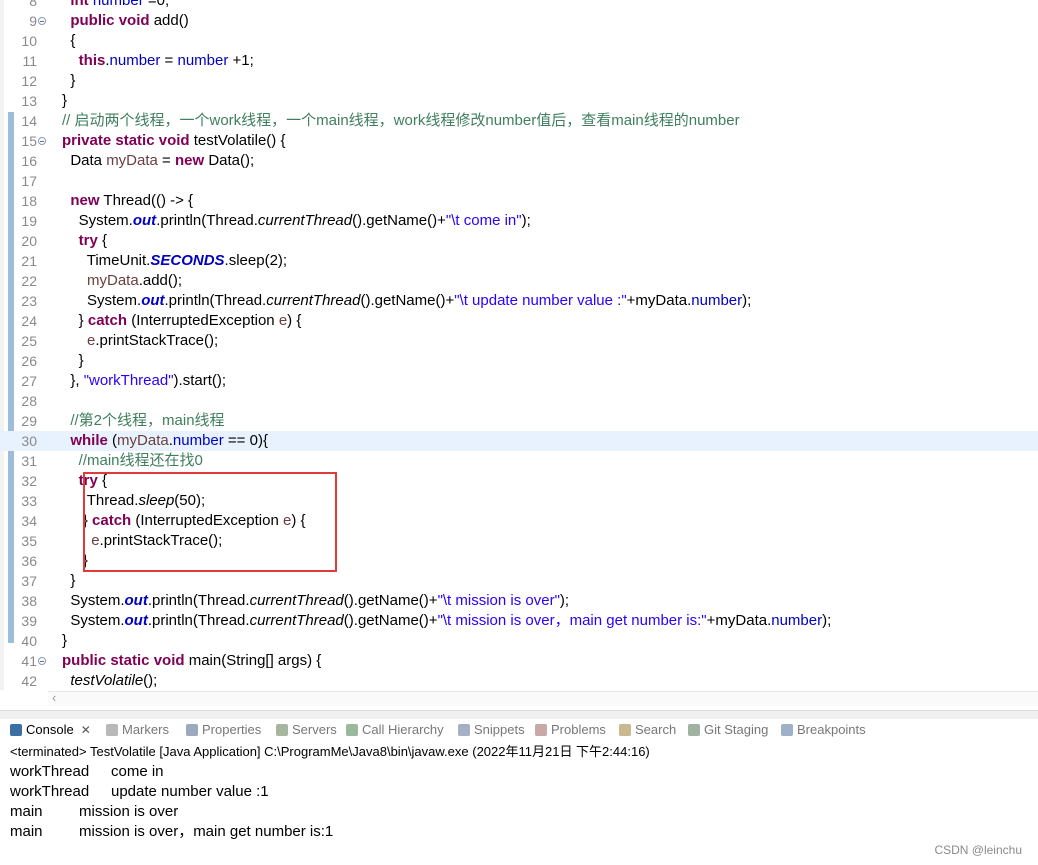 This screenshot has width=1038, height=865. What do you see at coordinates (84, 160) in the screenshot?
I see `code-token: Data` at bounding box center [84, 160].